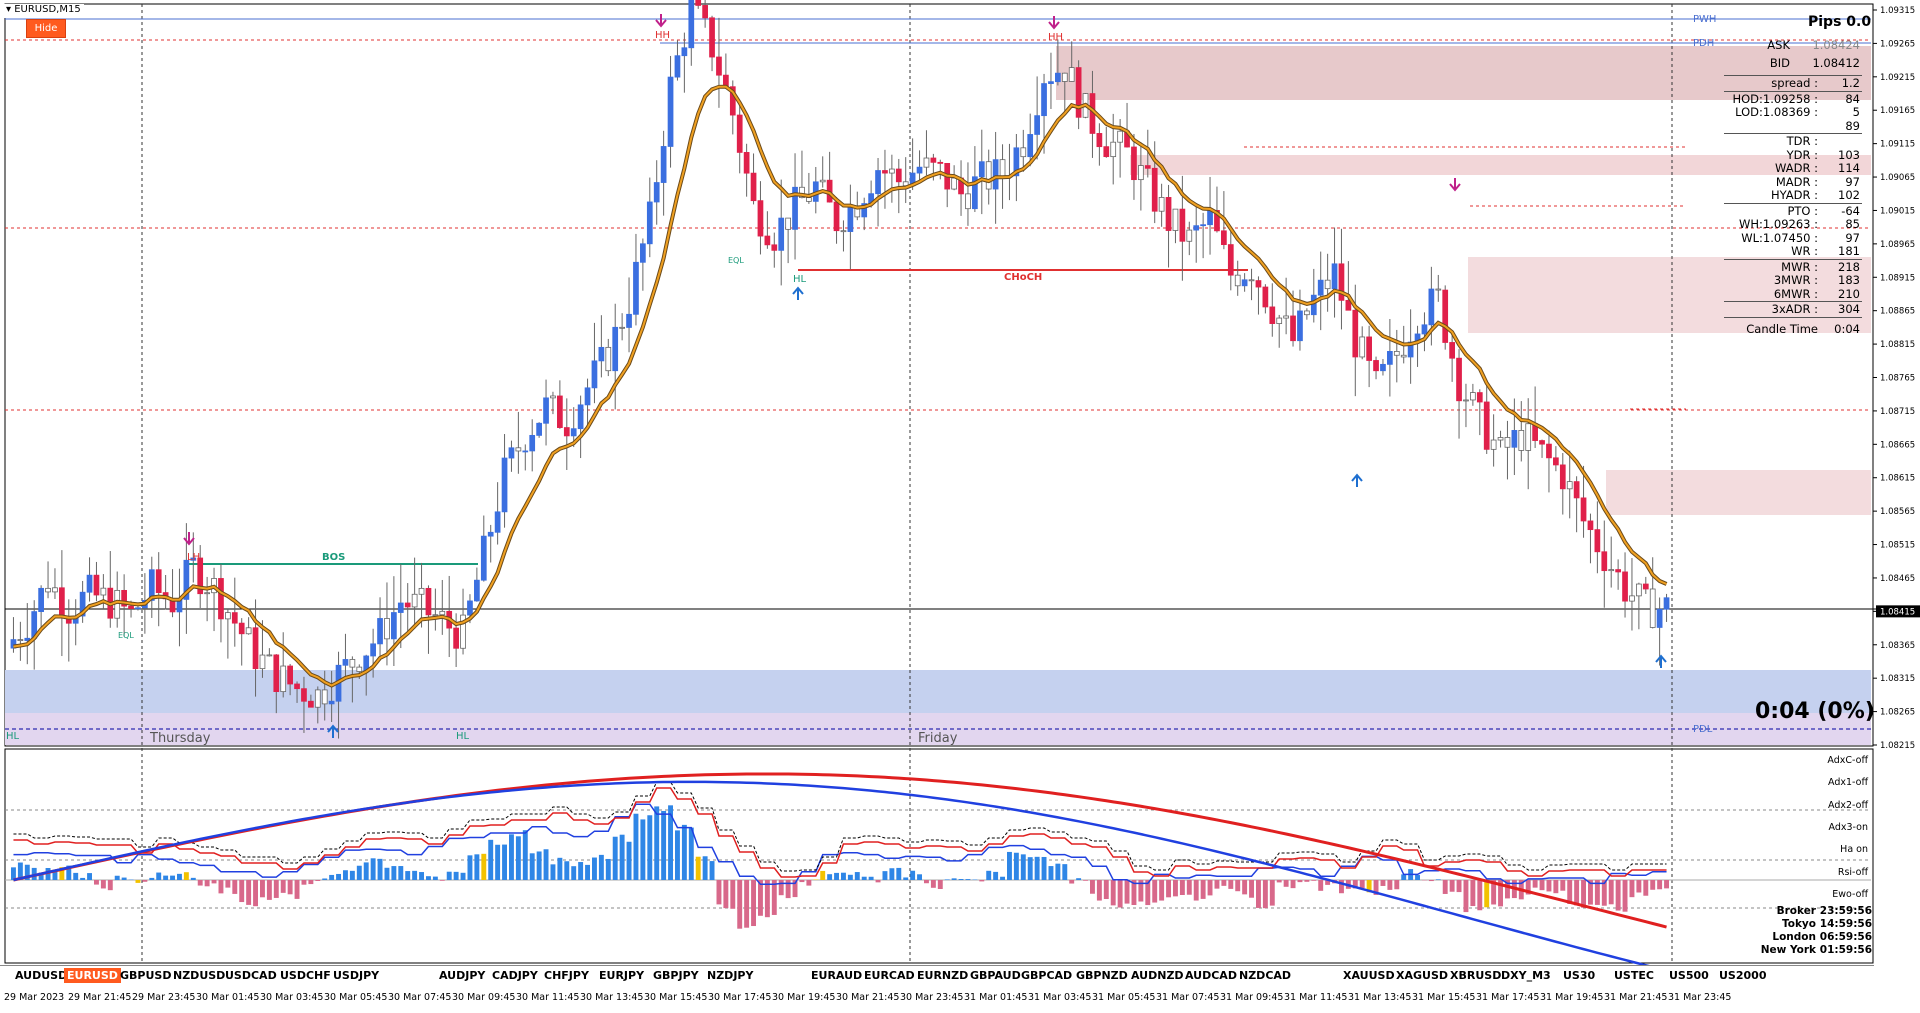 This screenshot has width=1920, height=1013. What do you see at coordinates (889, 975) in the screenshot?
I see `symbol-tab-eurcad: EURCAD` at bounding box center [889, 975].